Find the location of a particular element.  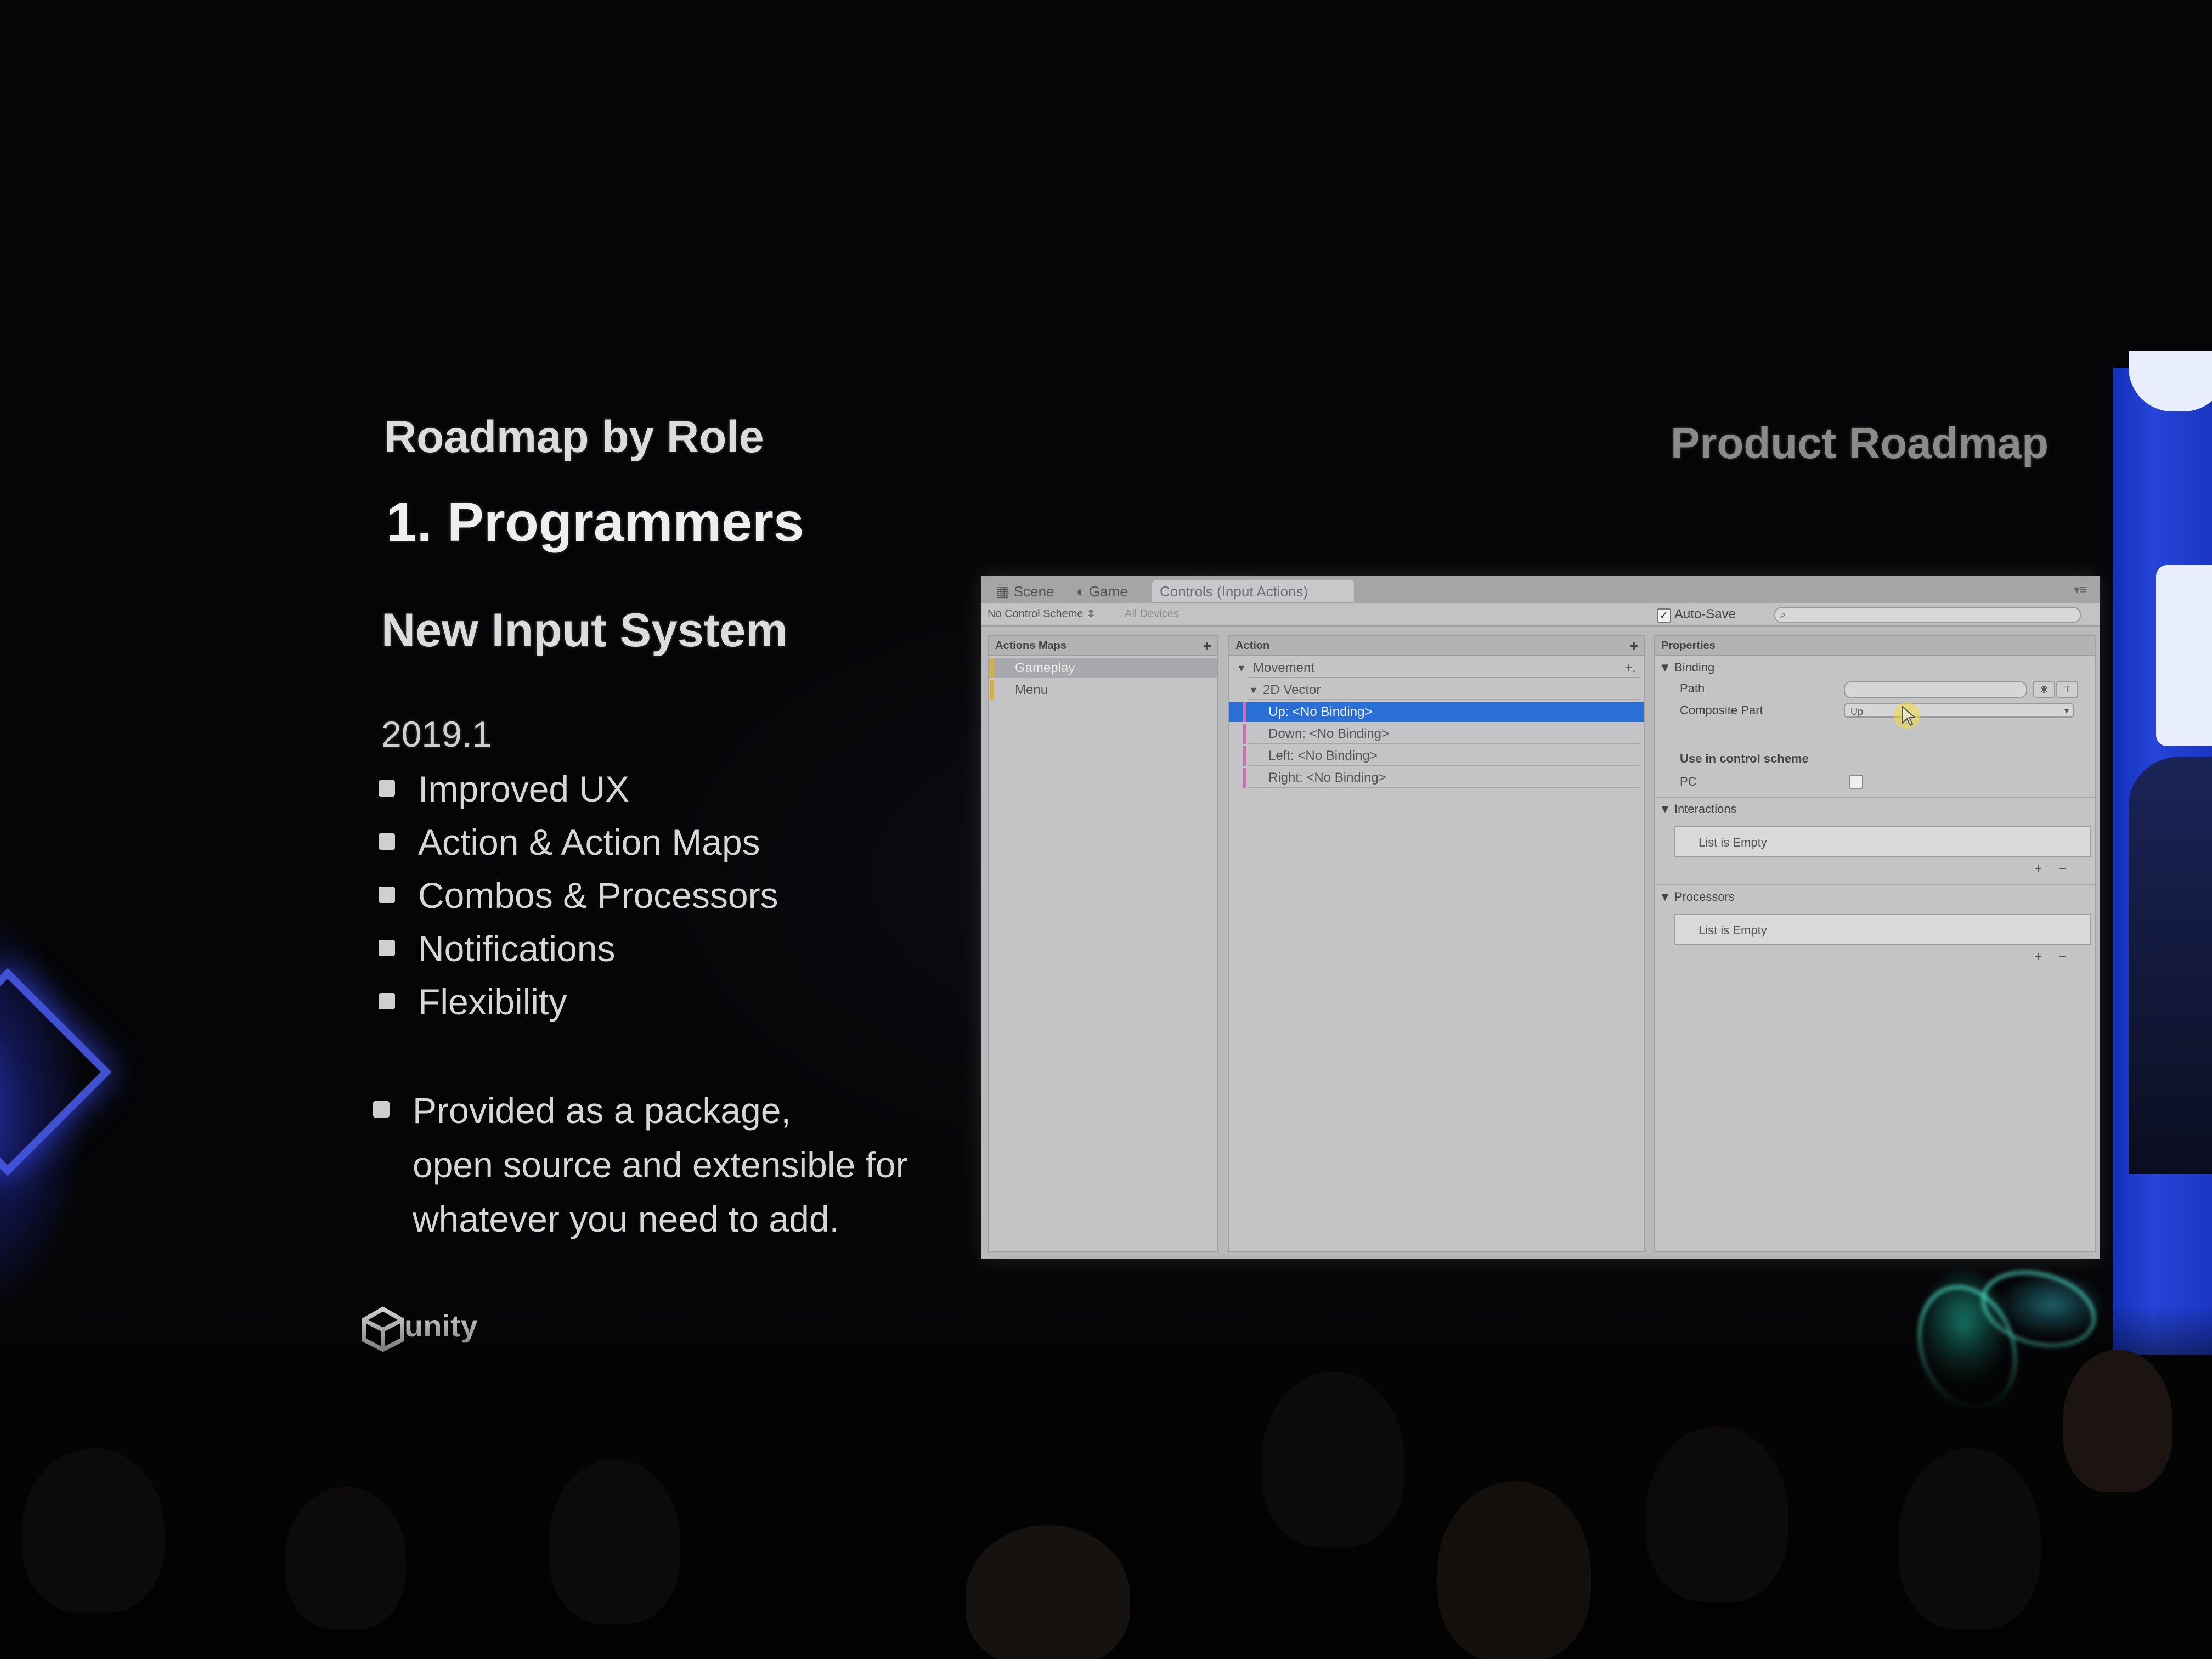

binding-row-label: Up: <No Binding> is located at coordinates (1321, 711).